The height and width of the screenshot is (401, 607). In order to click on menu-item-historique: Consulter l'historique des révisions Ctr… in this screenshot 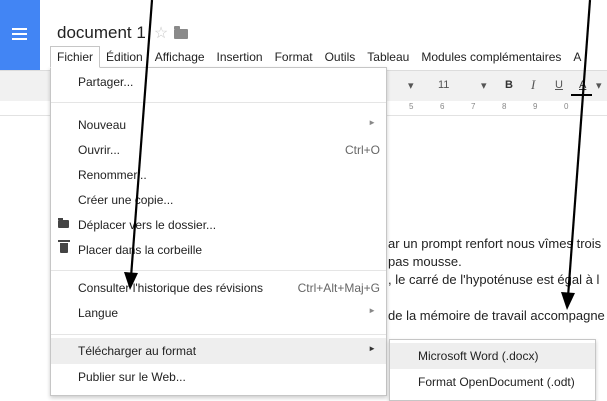, I will do `click(218, 288)`.